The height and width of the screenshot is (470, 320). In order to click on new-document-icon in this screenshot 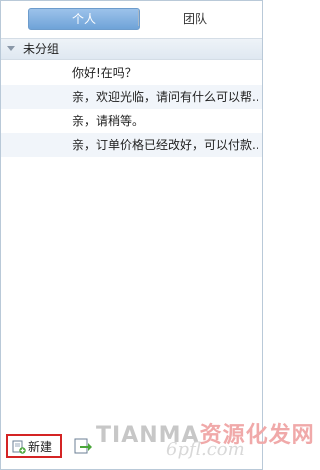, I will do `click(19, 447)`.